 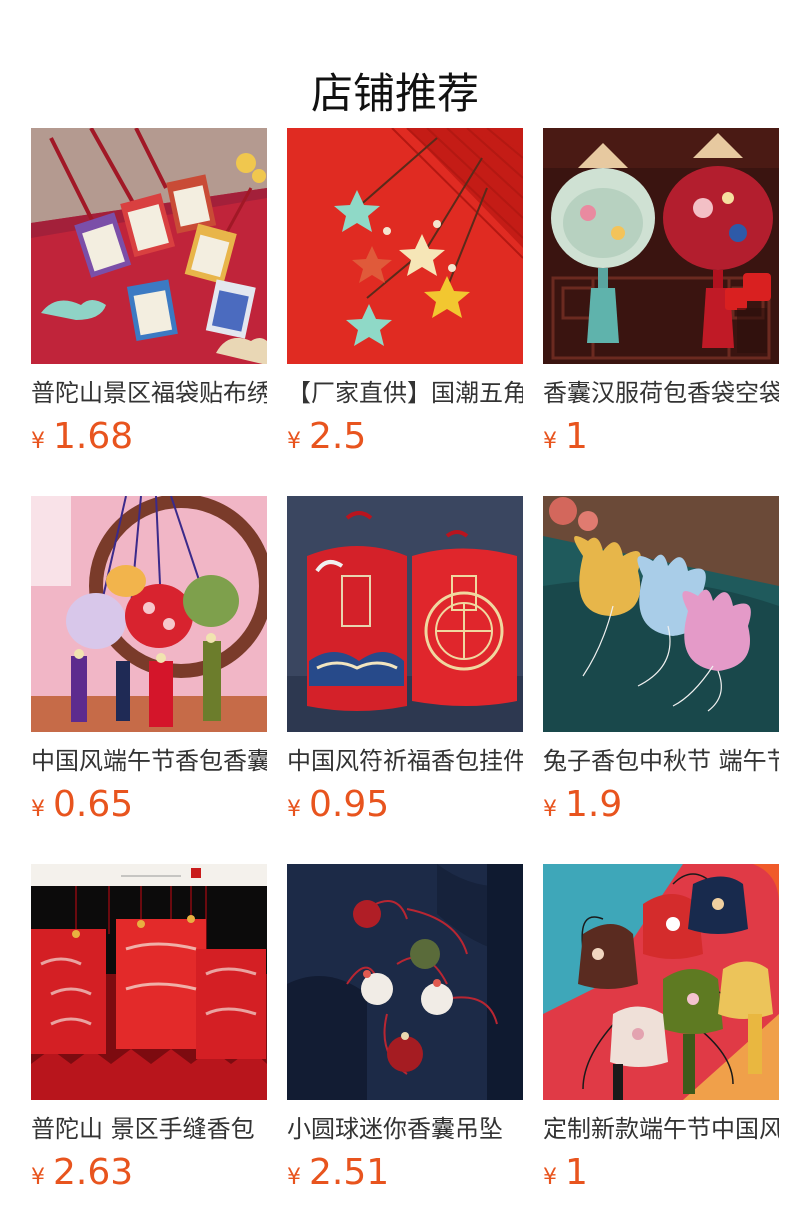 I want to click on product-price: ¥0.95, so click(x=338, y=805).